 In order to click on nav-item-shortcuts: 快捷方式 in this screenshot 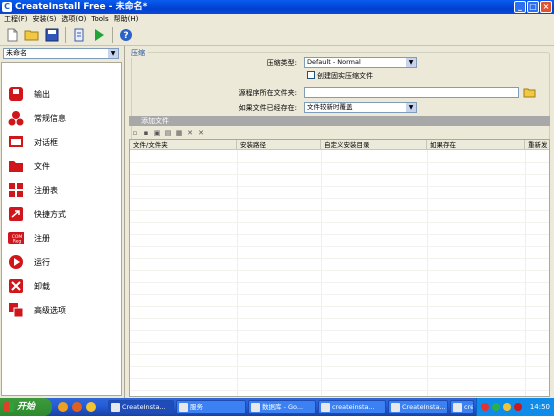, I will do `click(61, 214)`.